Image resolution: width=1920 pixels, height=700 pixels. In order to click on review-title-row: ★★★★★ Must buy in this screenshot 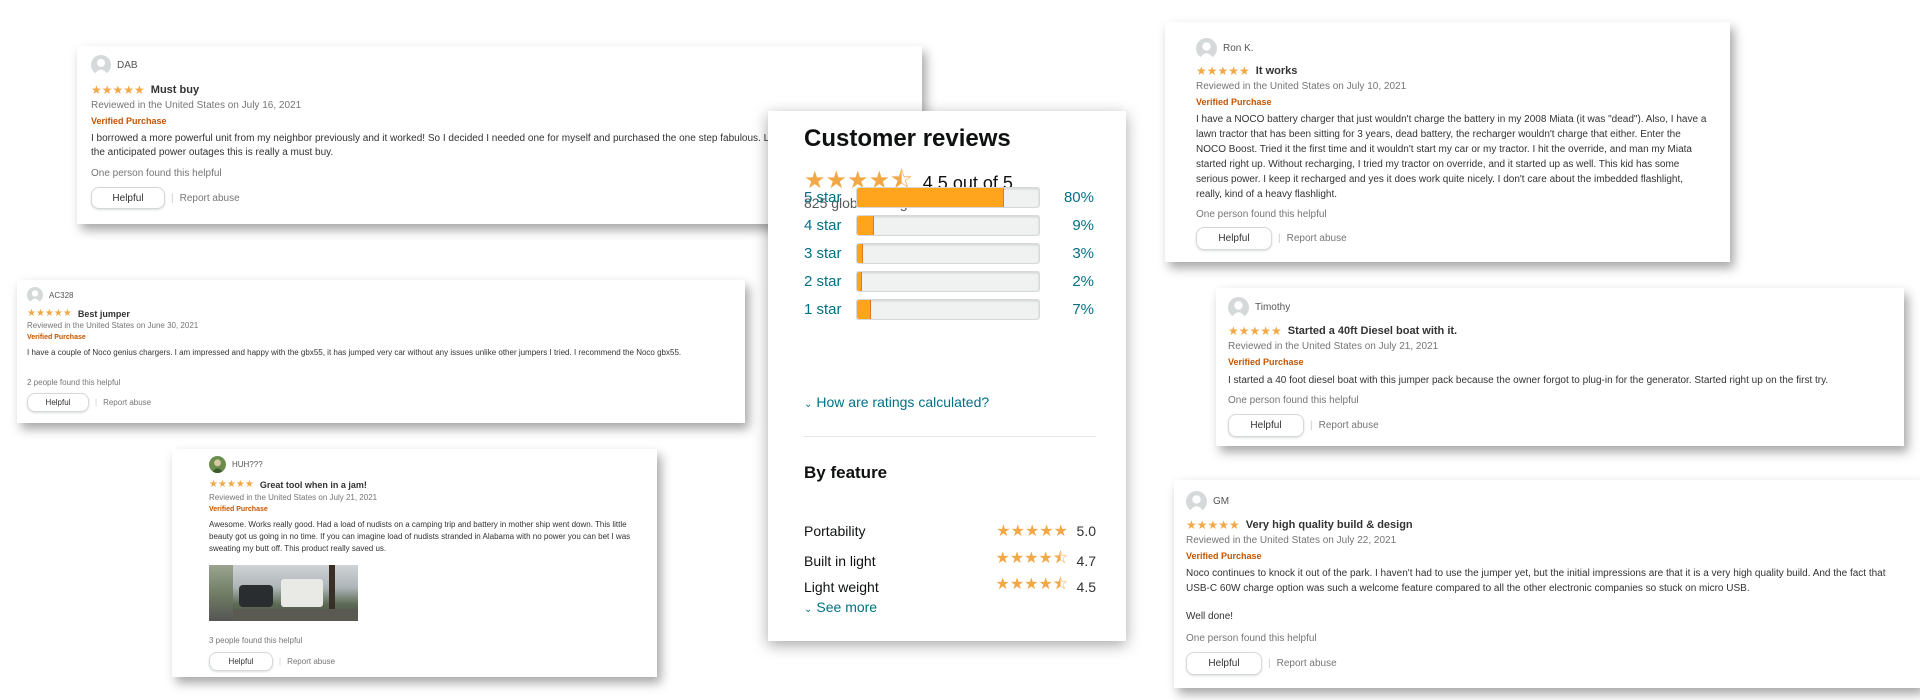, I will do `click(145, 90)`.